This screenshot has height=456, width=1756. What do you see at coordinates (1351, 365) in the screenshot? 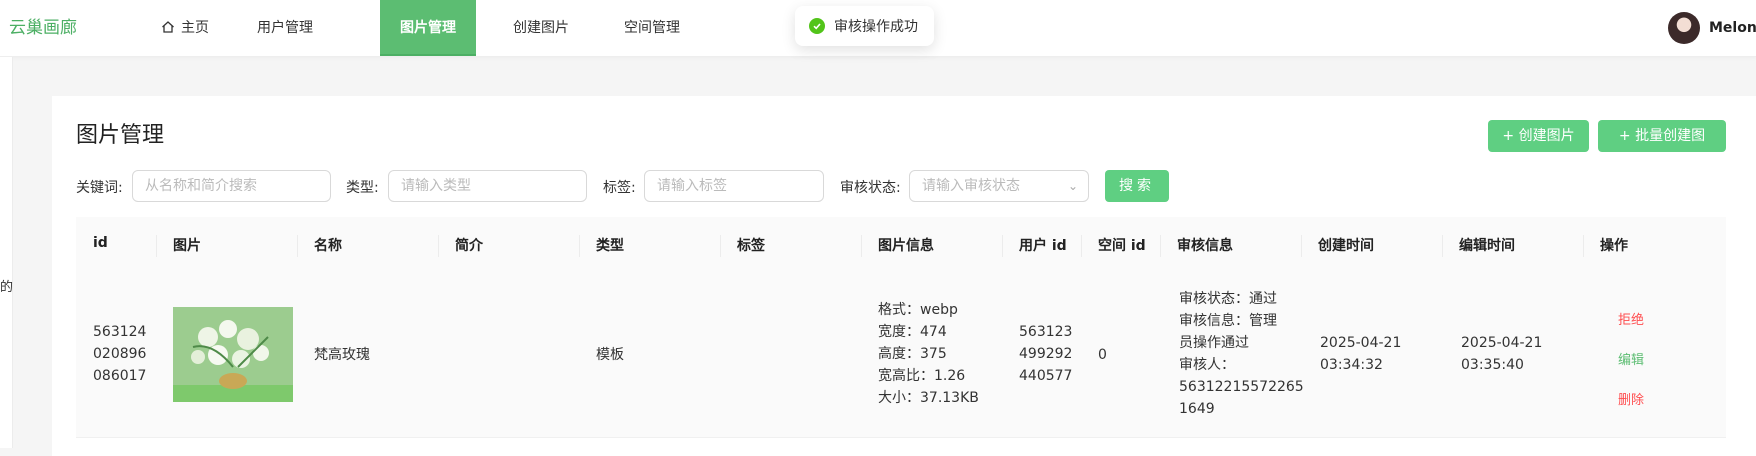
I see `created-time: 03:34:32` at bounding box center [1351, 365].